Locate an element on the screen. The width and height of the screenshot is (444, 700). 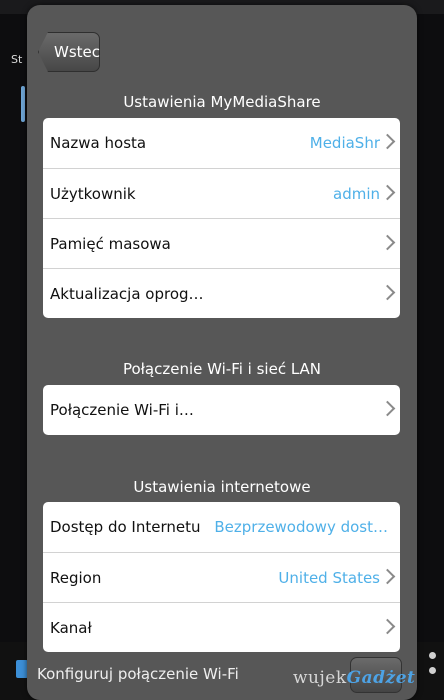
watermark-text: wujek is located at coordinates (320, 678).